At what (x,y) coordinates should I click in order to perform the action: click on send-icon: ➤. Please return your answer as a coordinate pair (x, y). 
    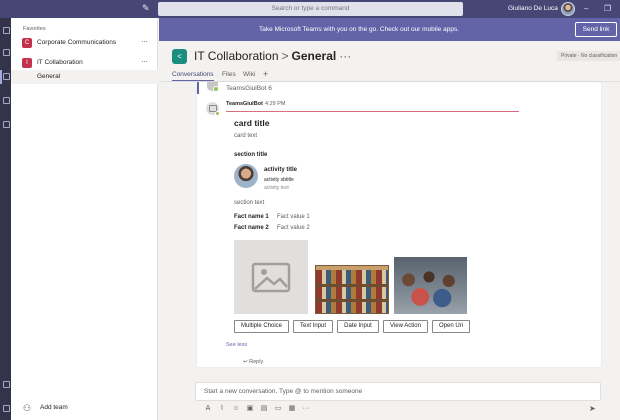
    Looking at the image, I should click on (594, 409).